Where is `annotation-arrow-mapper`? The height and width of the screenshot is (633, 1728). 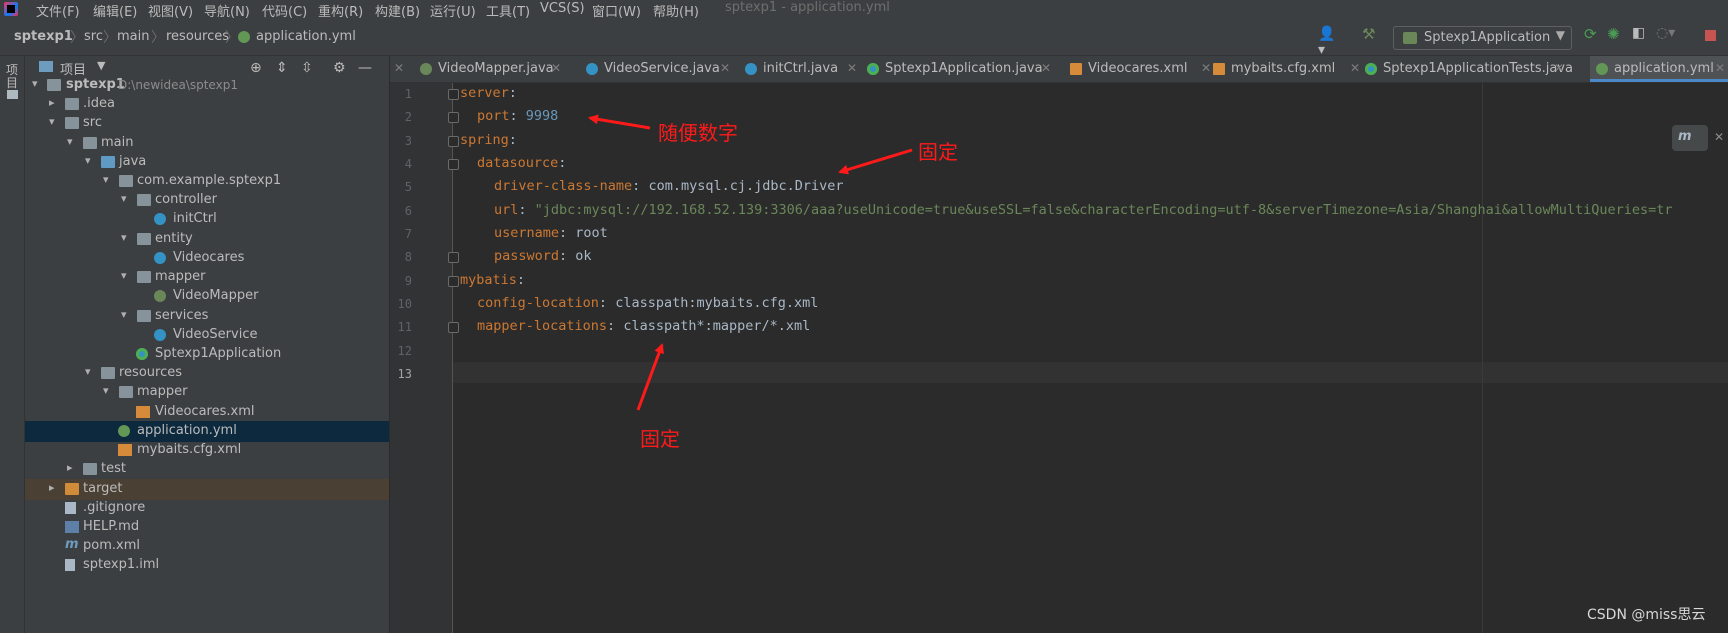
annotation-arrow-mapper is located at coordinates (650, 377).